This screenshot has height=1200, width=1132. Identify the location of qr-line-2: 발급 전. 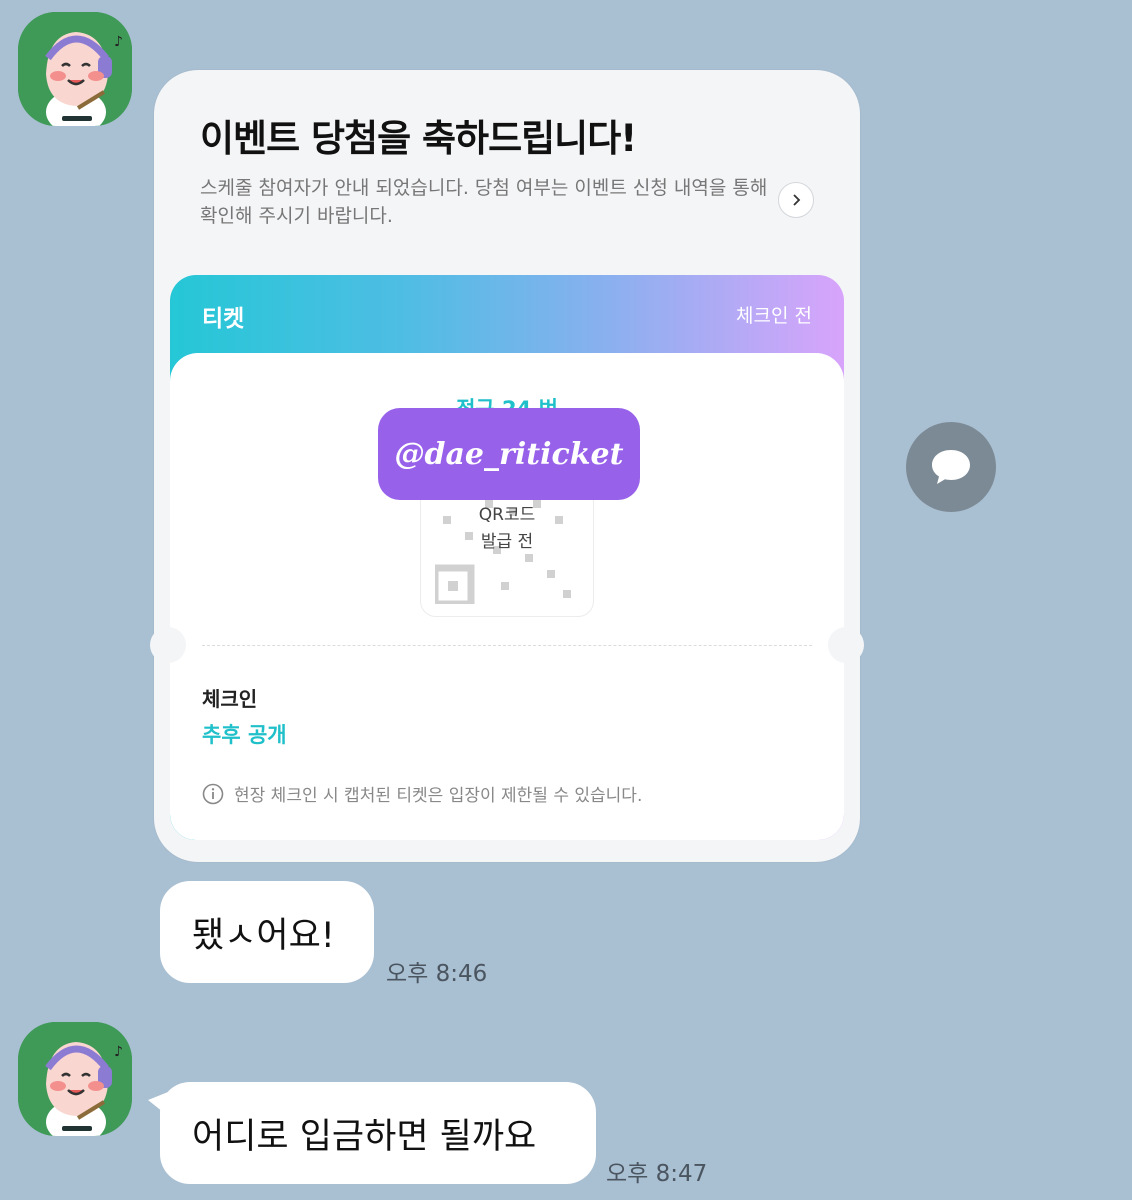
(507, 542).